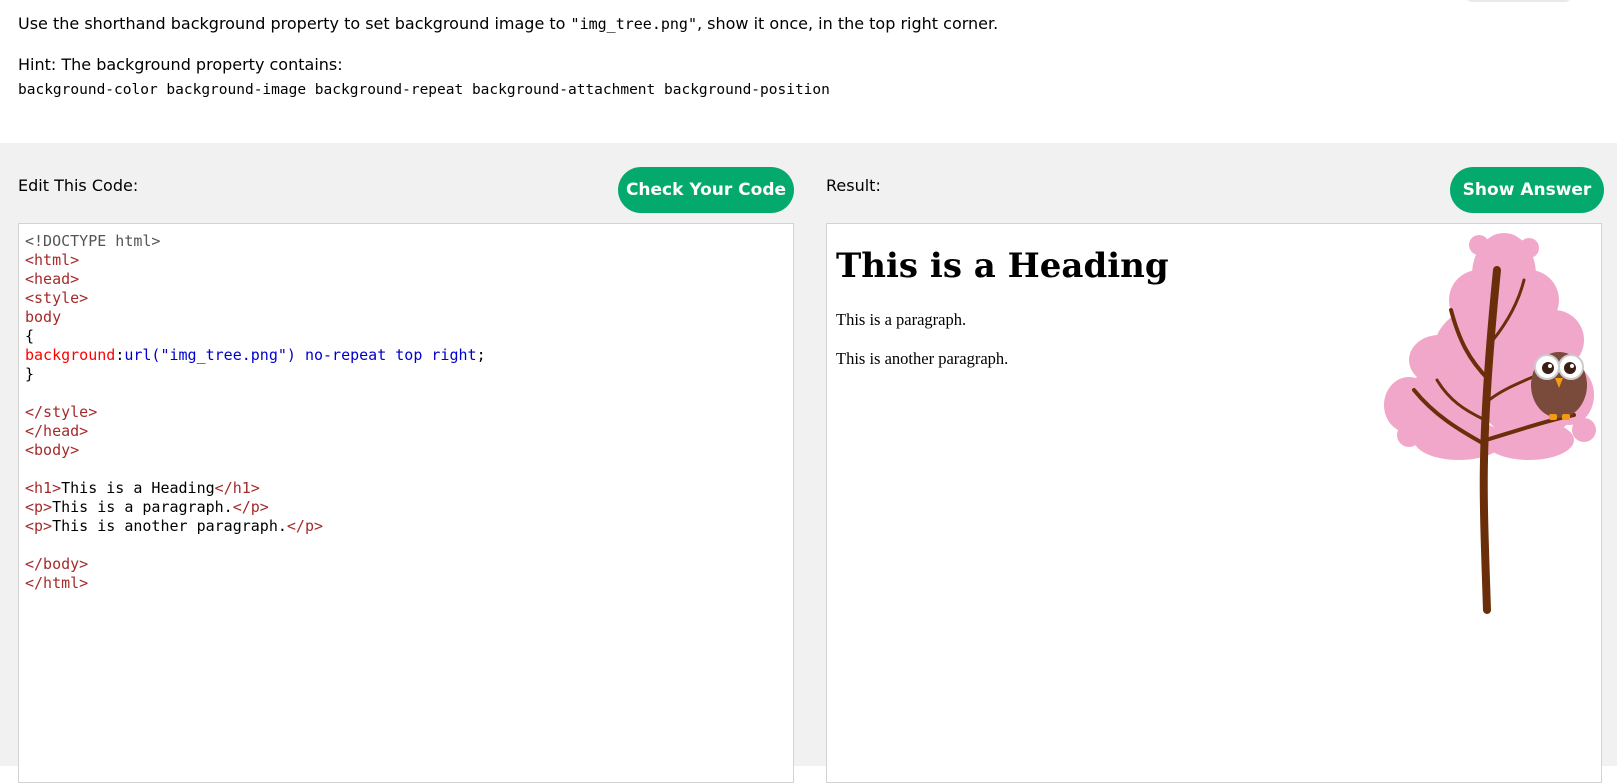  What do you see at coordinates (120, 355) in the screenshot?
I see `code-colon: :` at bounding box center [120, 355].